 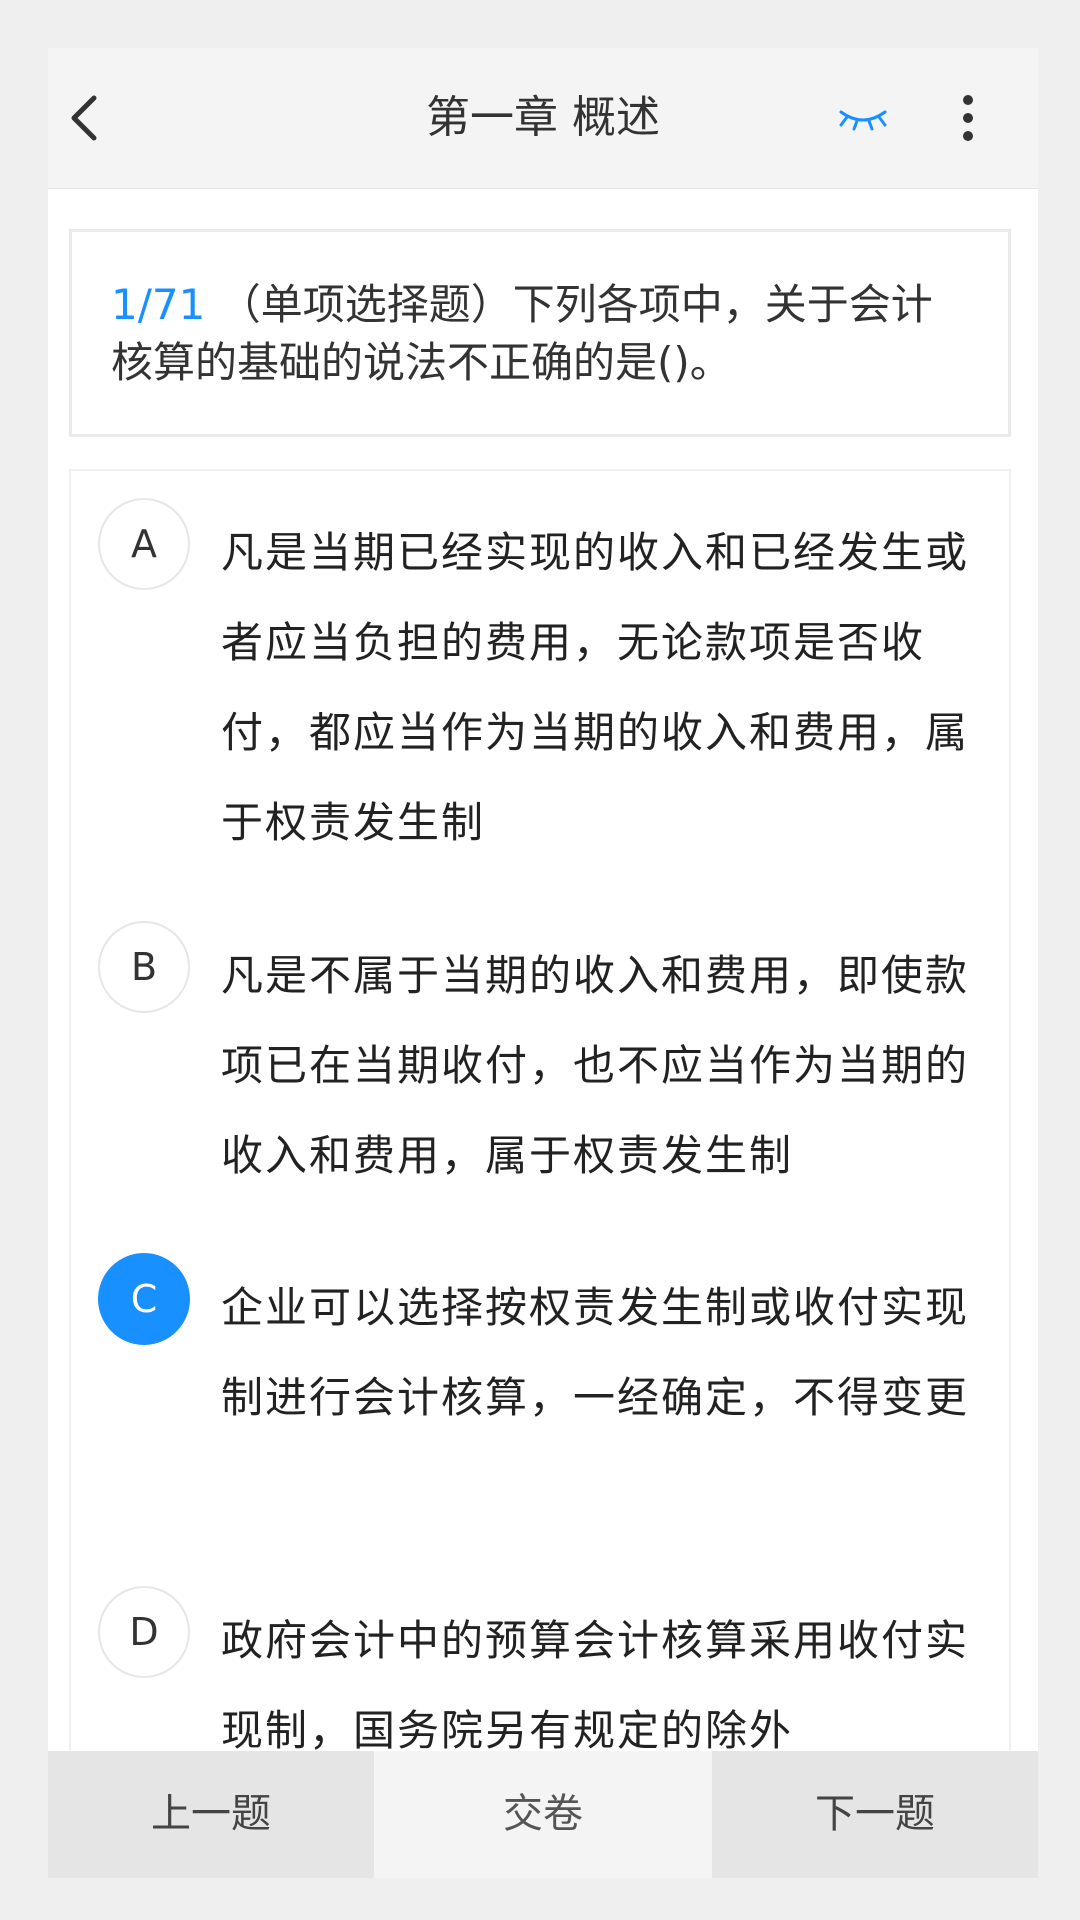 What do you see at coordinates (595, 1352) in the screenshot?
I see `option-text: 企业可以选择按权责发生制或收付实现制进行会计核算，一经确定，不得变更` at bounding box center [595, 1352].